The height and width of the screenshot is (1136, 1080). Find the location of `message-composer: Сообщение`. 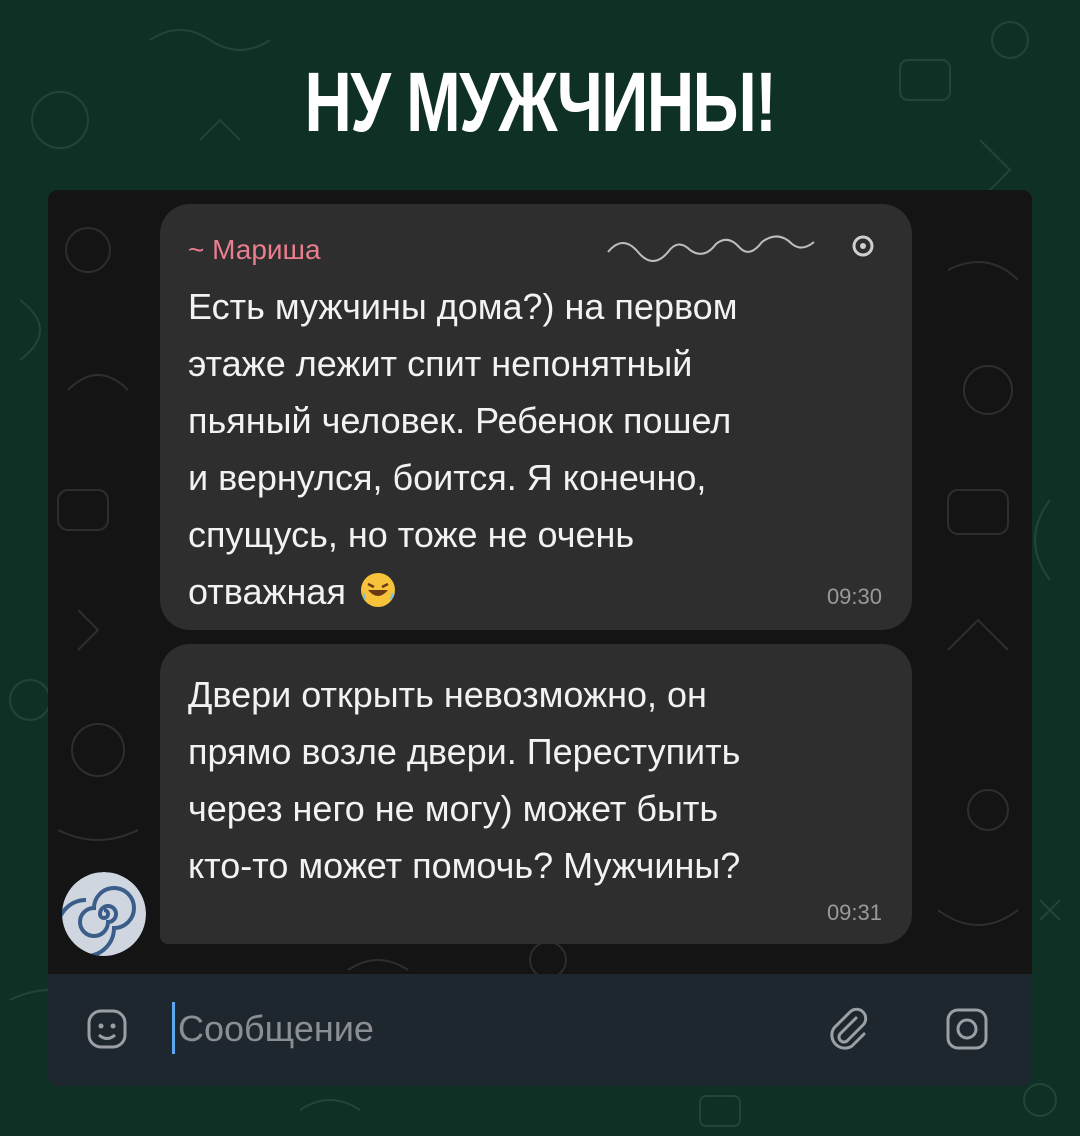

message-composer: Сообщение is located at coordinates (540, 1030).